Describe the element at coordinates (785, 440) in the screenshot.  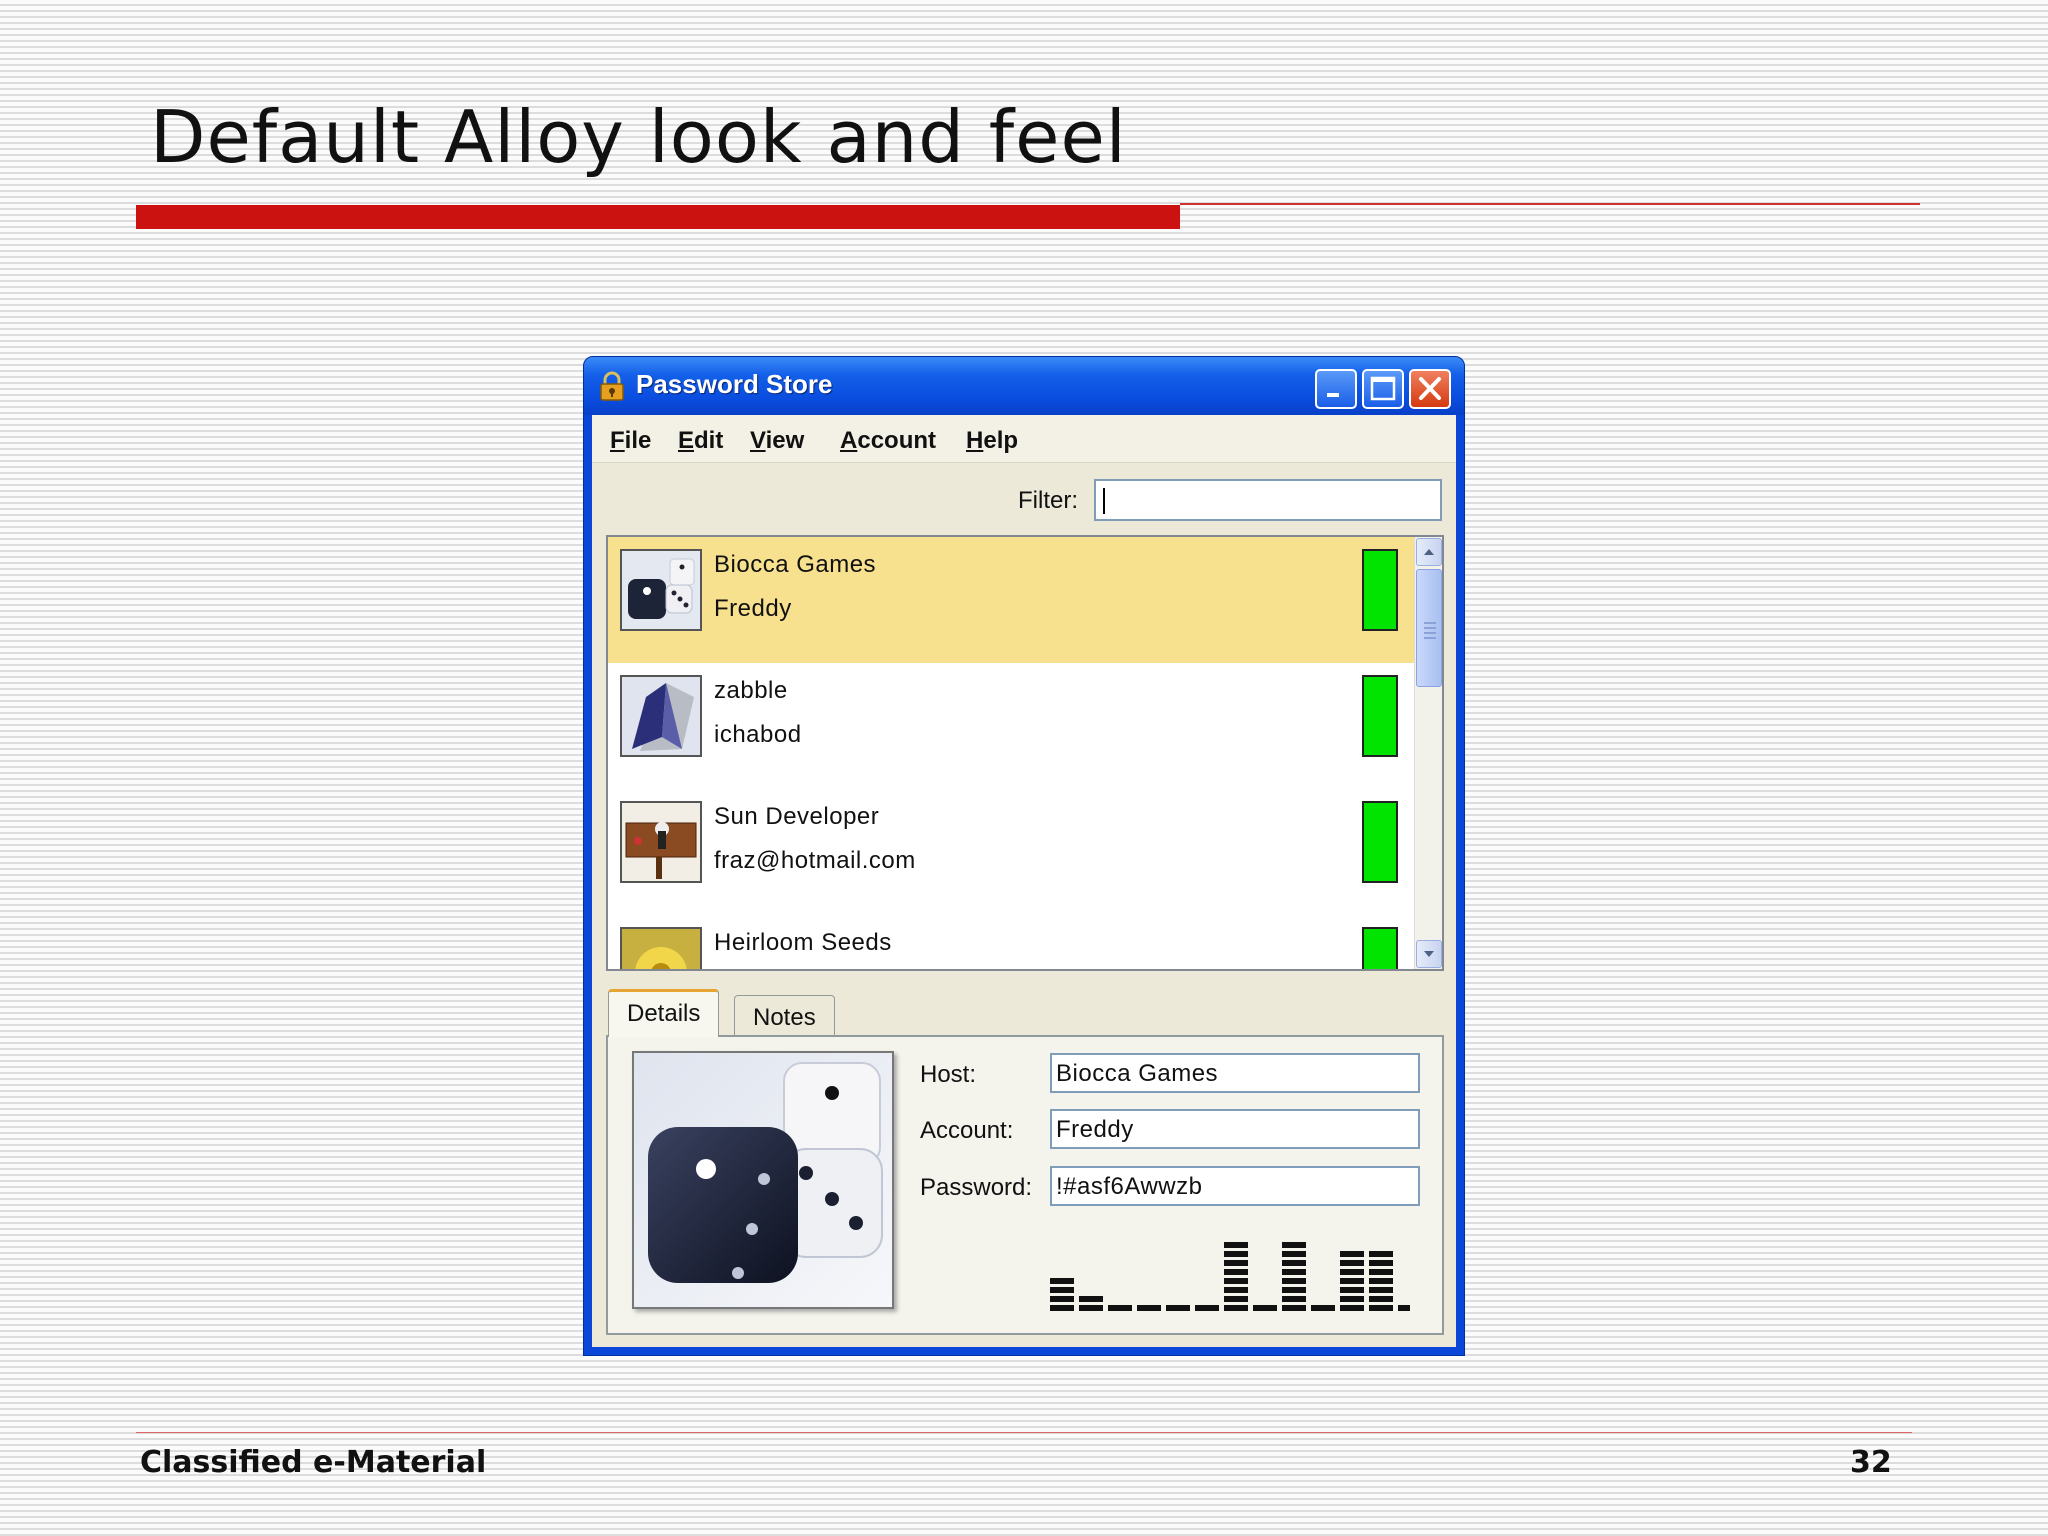
I see `menu-view-label: iew` at that location.